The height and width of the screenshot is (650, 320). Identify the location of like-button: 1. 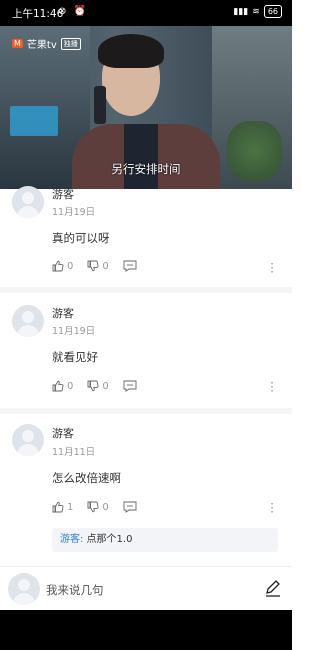
(62, 507).